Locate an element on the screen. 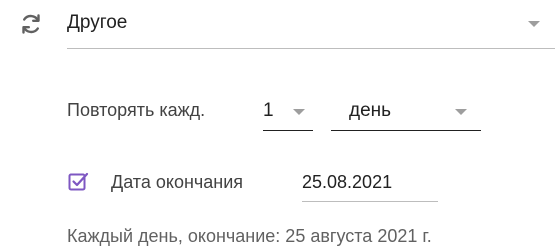 The width and height of the screenshot is (555, 252). end-date-value: 25.08.2021 is located at coordinates (347, 182).